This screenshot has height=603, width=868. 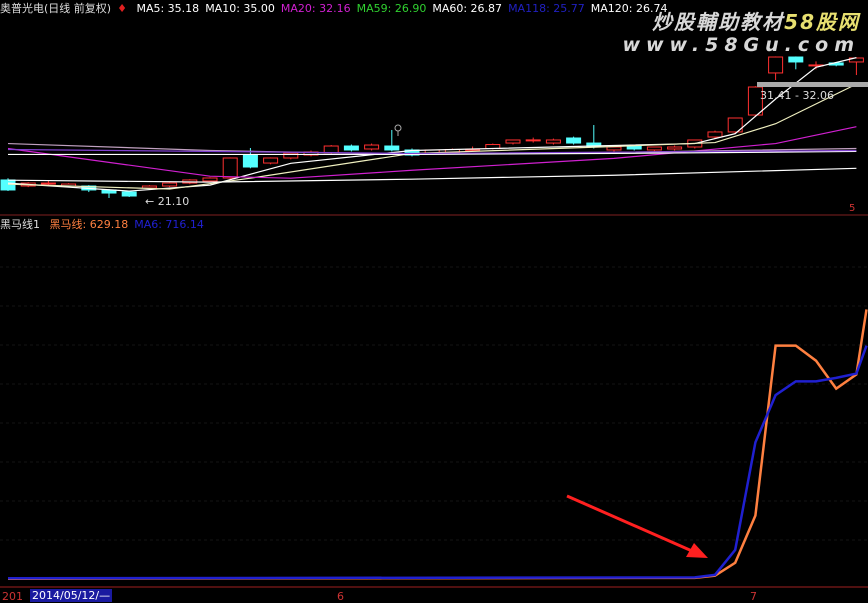 What do you see at coordinates (56, 8) in the screenshot?
I see `stock-title: 奥普光电(日线 前复权)` at bounding box center [56, 8].